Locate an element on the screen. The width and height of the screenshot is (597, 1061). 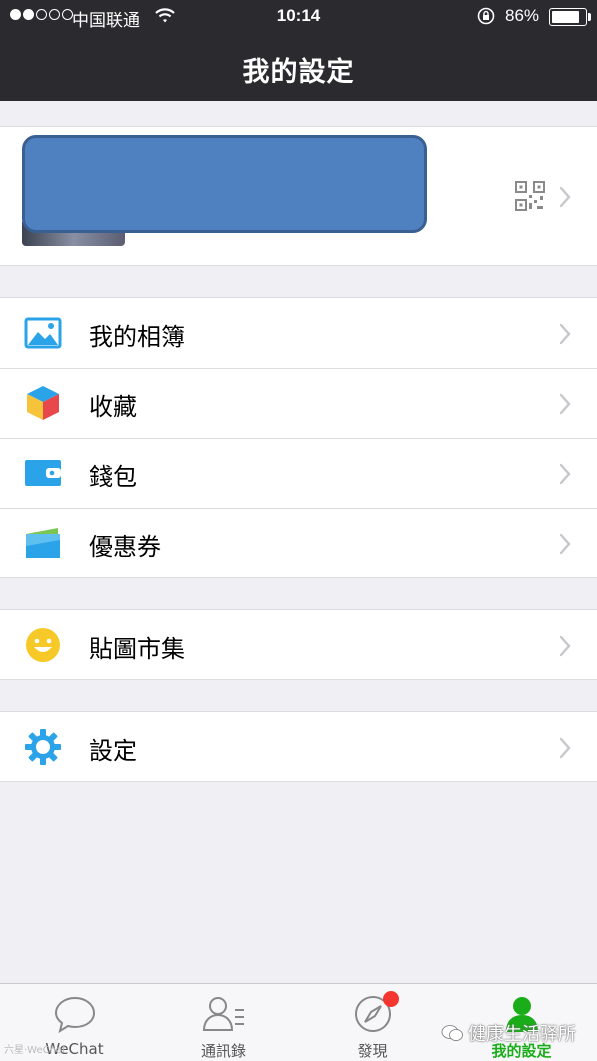
menu-item-label: 收藏 is located at coordinates (113, 407).